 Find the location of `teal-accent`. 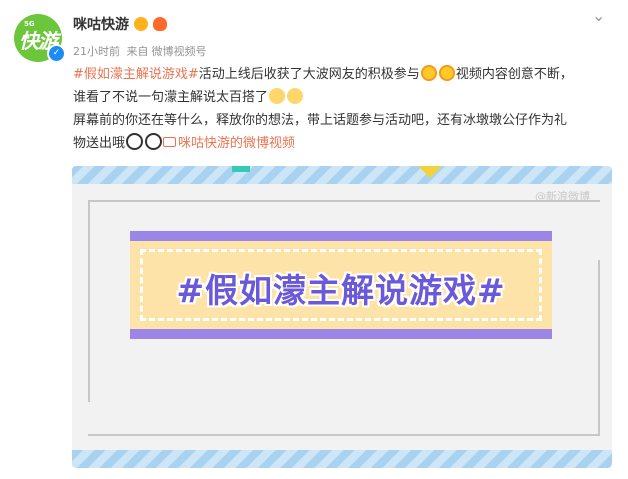

teal-accent is located at coordinates (241, 169).